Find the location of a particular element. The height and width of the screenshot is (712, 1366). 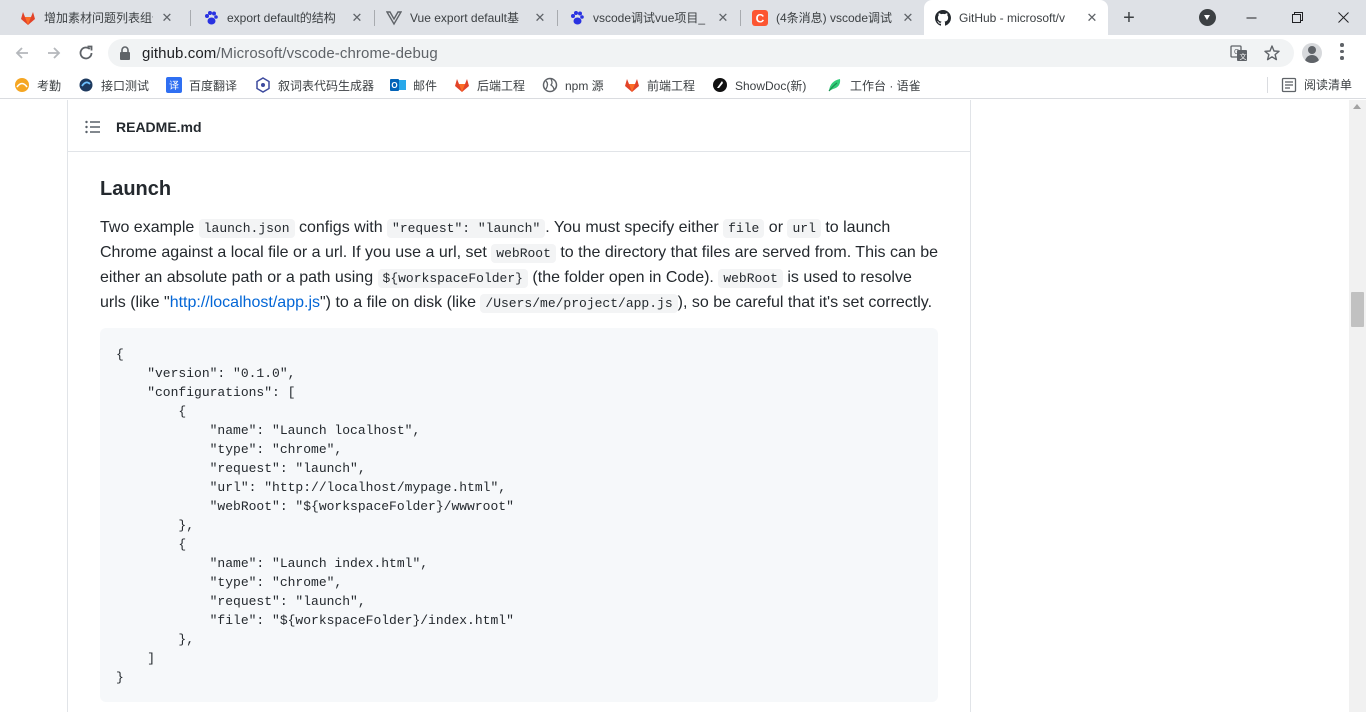

bookmark-api-test: 接口测试 is located at coordinates (113, 85).